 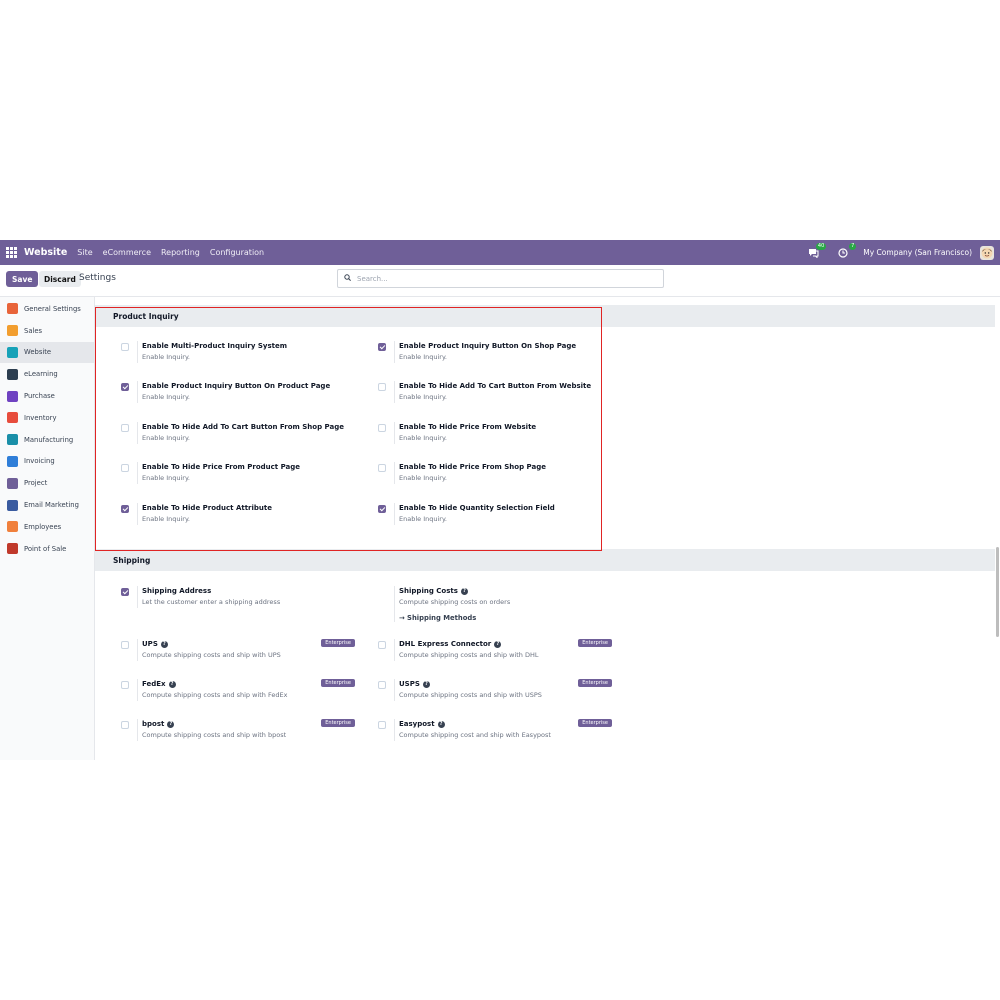 I want to click on company-switcher: My Company (San Francisco), so click(x=917, y=252).